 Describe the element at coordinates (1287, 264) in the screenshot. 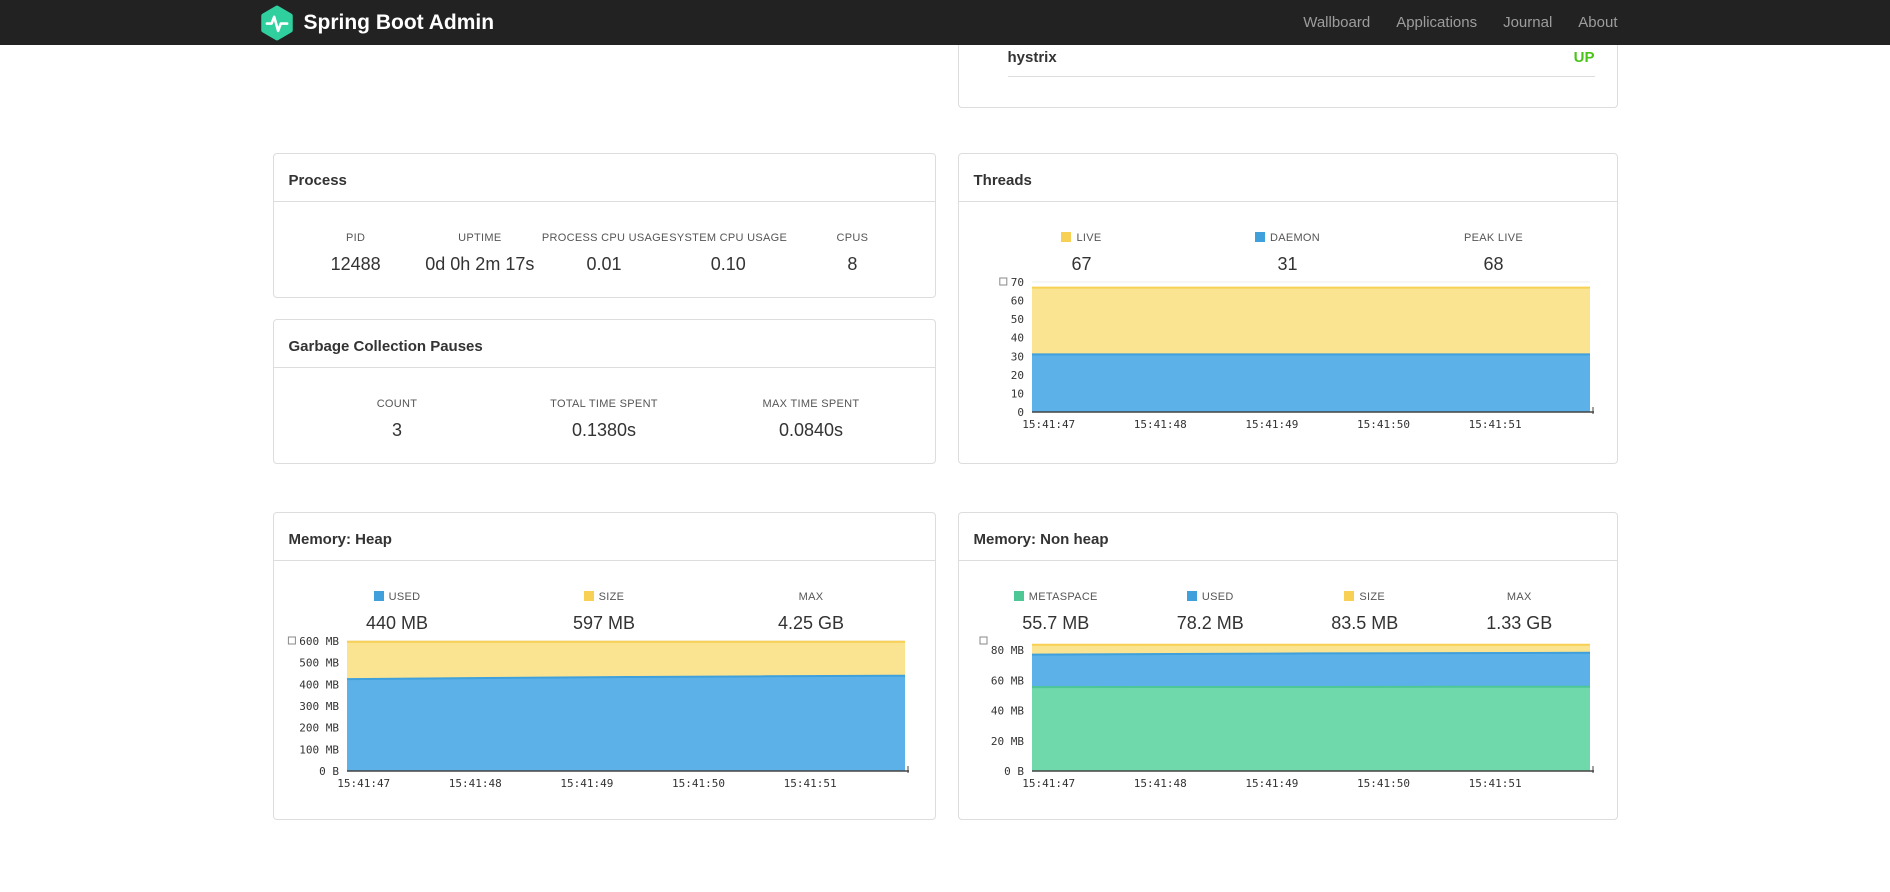

I see `legend-value: 31` at that location.